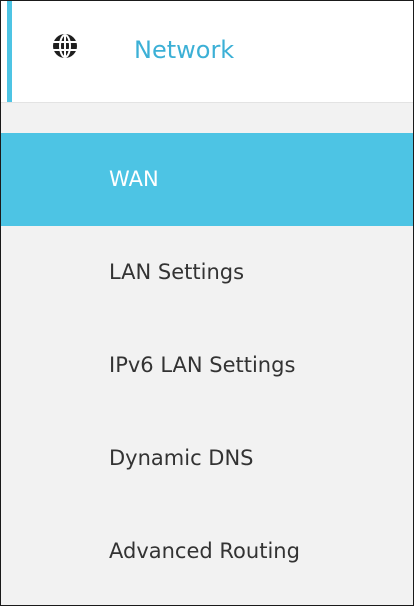  I want to click on menu-item-label: Advanced Routing, so click(204, 551).